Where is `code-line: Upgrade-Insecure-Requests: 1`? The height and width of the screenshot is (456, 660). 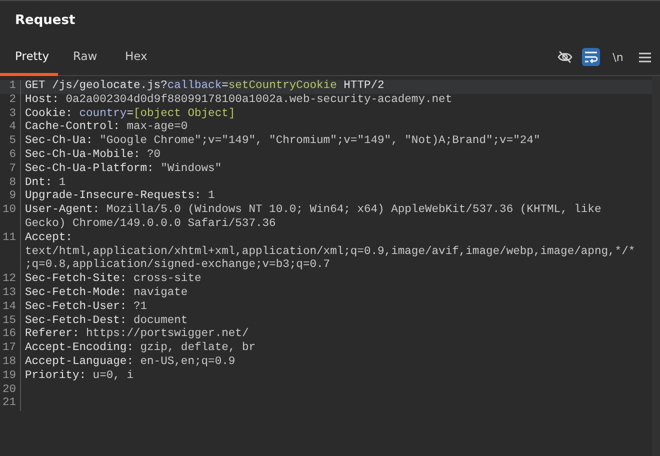 code-line: Upgrade-Insecure-Requests: 1 is located at coordinates (120, 197).